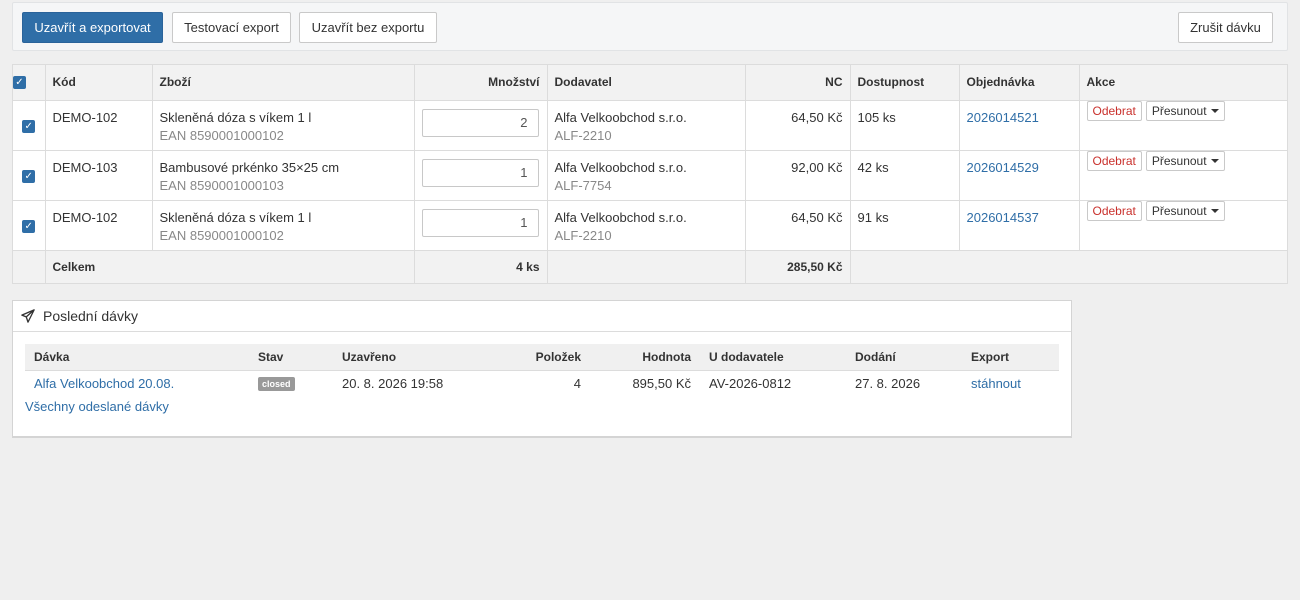 The image size is (1300, 600). Describe the element at coordinates (92, 27) in the screenshot. I see `close-and-export-button: Uzavřít a exportovat` at that location.